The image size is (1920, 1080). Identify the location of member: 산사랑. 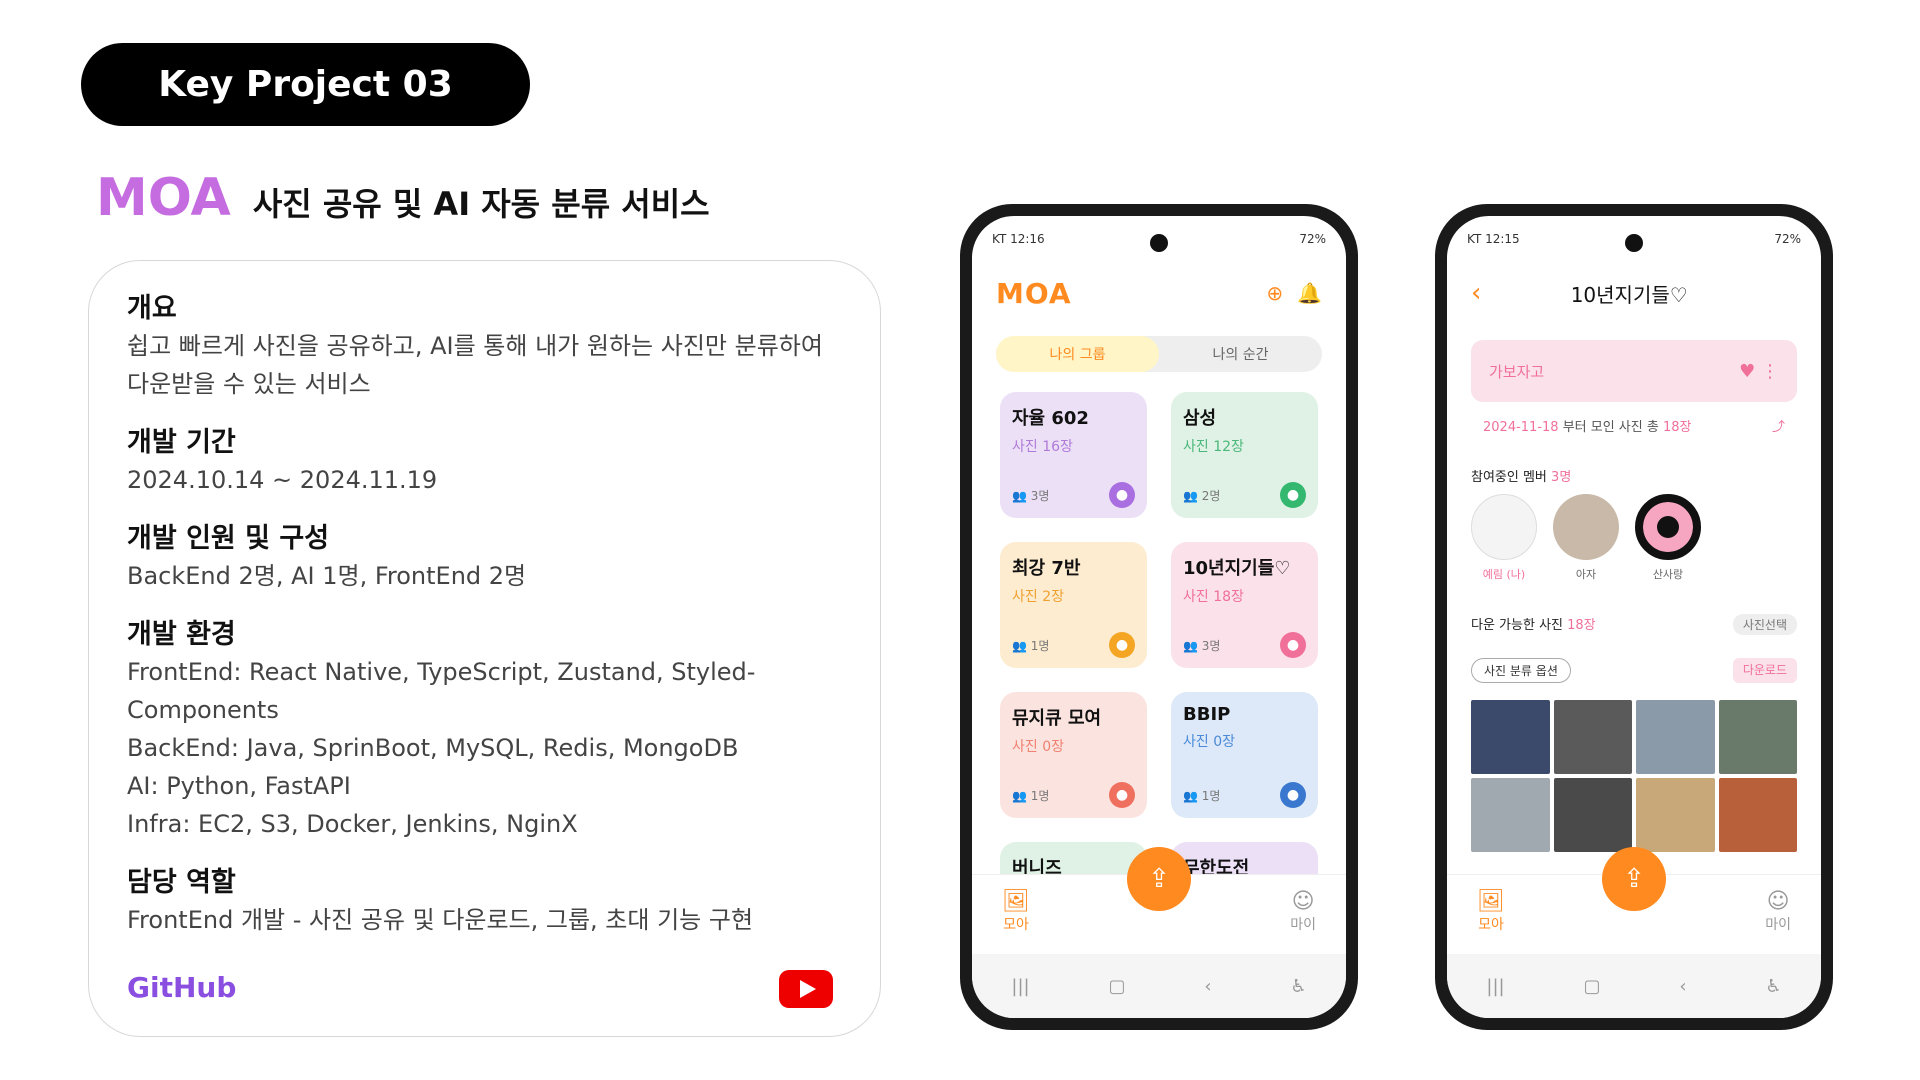
(1668, 538).